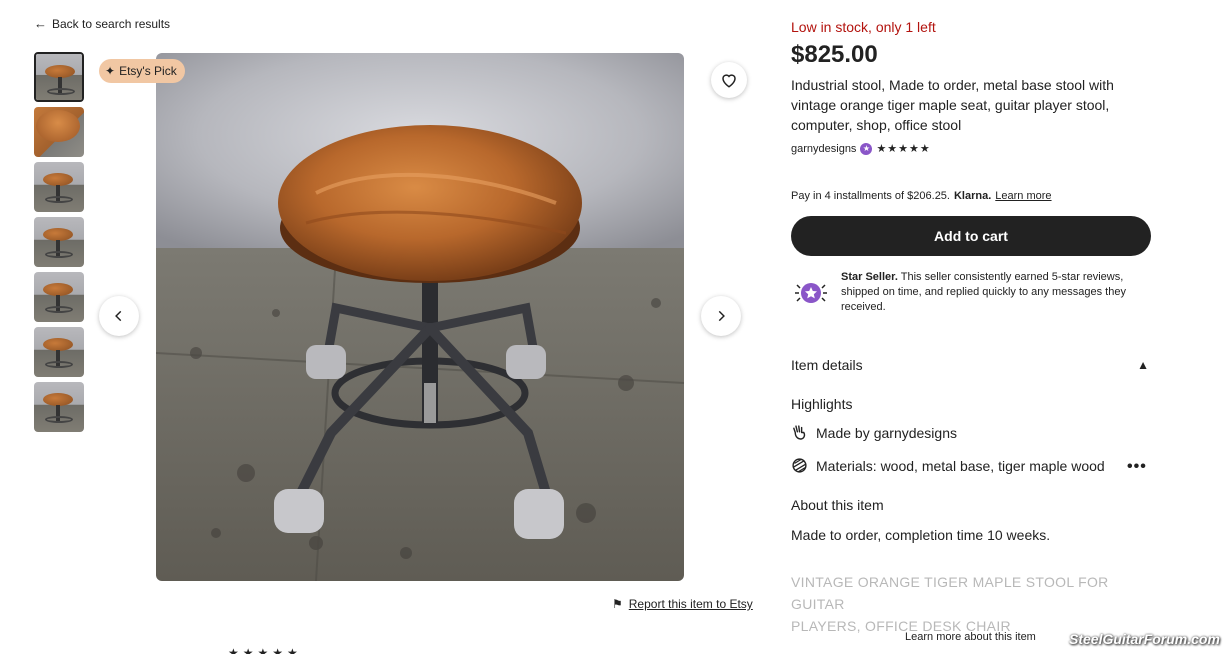  What do you see at coordinates (690, 604) in the screenshot?
I see `report-item-label: Report this item to Etsy` at bounding box center [690, 604].